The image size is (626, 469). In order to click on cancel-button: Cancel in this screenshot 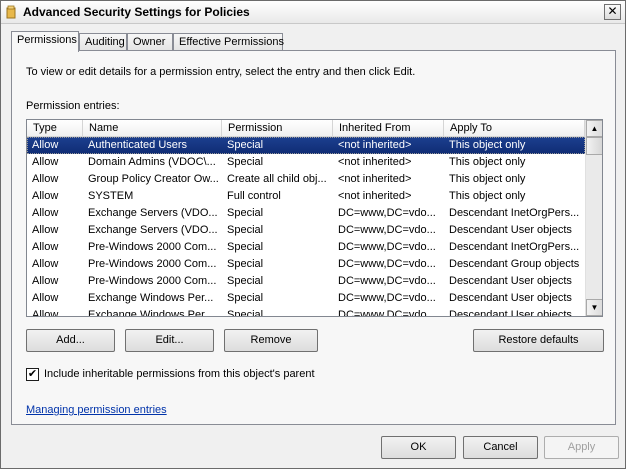, I will do `click(500, 447)`.